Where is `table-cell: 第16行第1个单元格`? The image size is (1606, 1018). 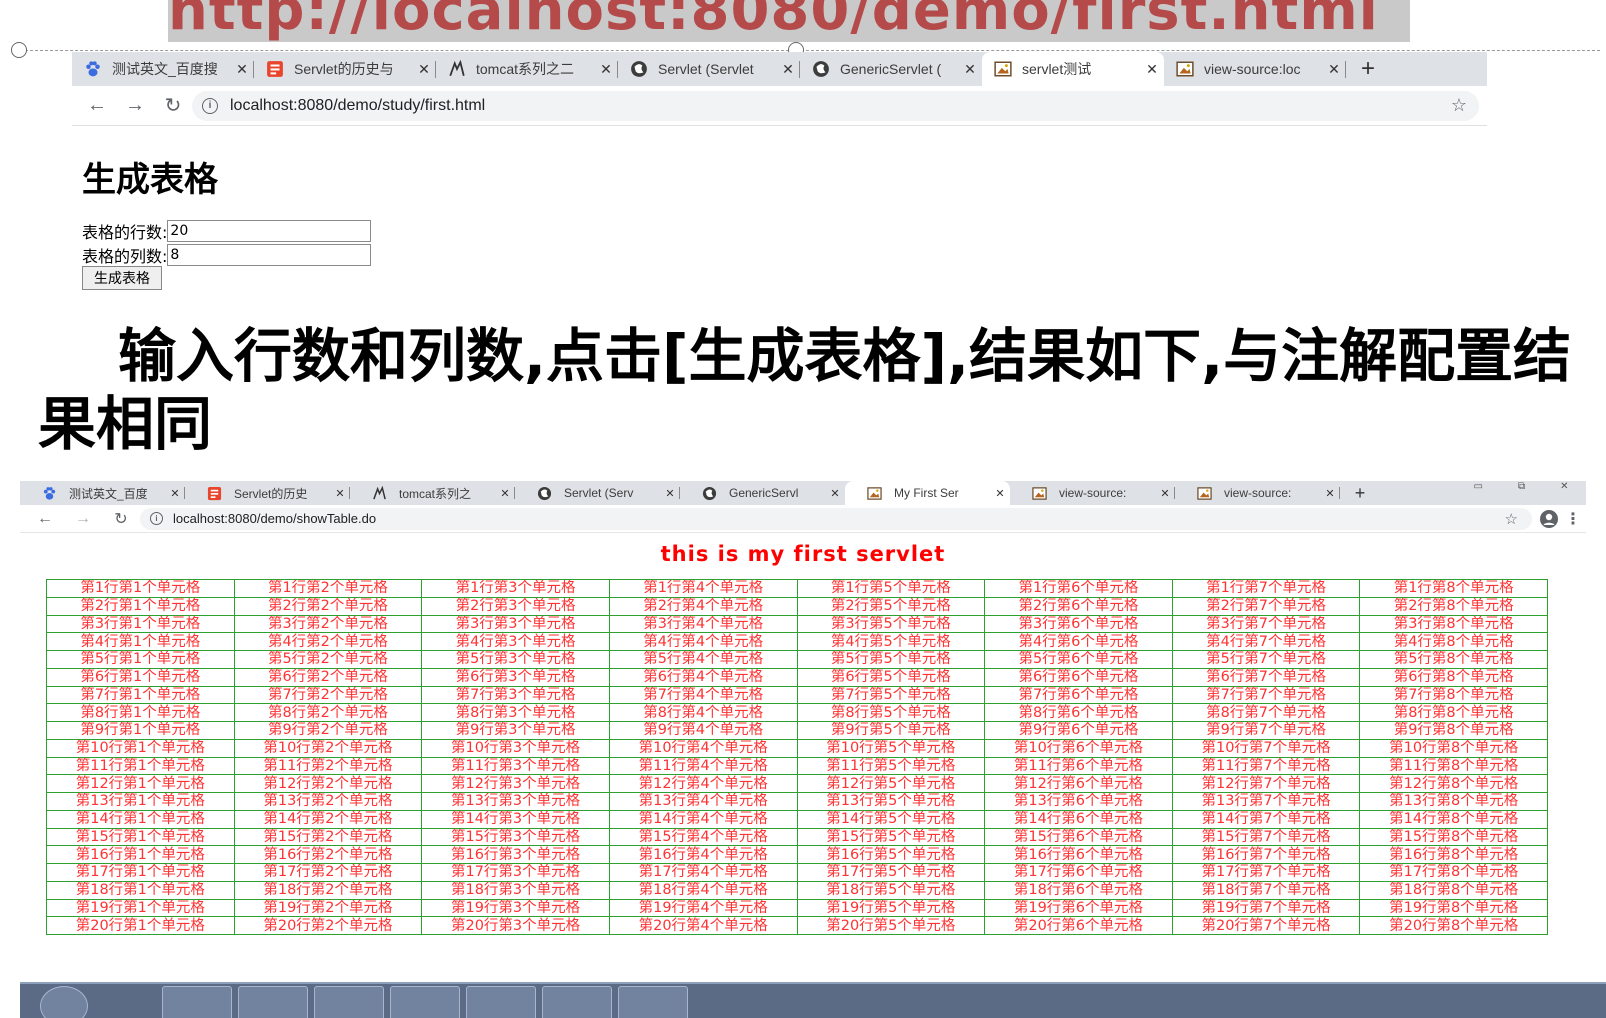 table-cell: 第16行第1个单元格 is located at coordinates (140, 854).